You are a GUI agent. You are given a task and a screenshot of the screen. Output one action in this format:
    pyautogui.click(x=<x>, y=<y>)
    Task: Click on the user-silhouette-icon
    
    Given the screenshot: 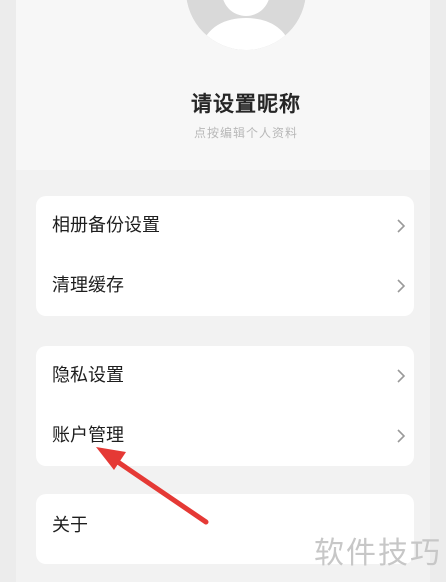 What is the action you would take?
    pyautogui.click(x=246, y=25)
    